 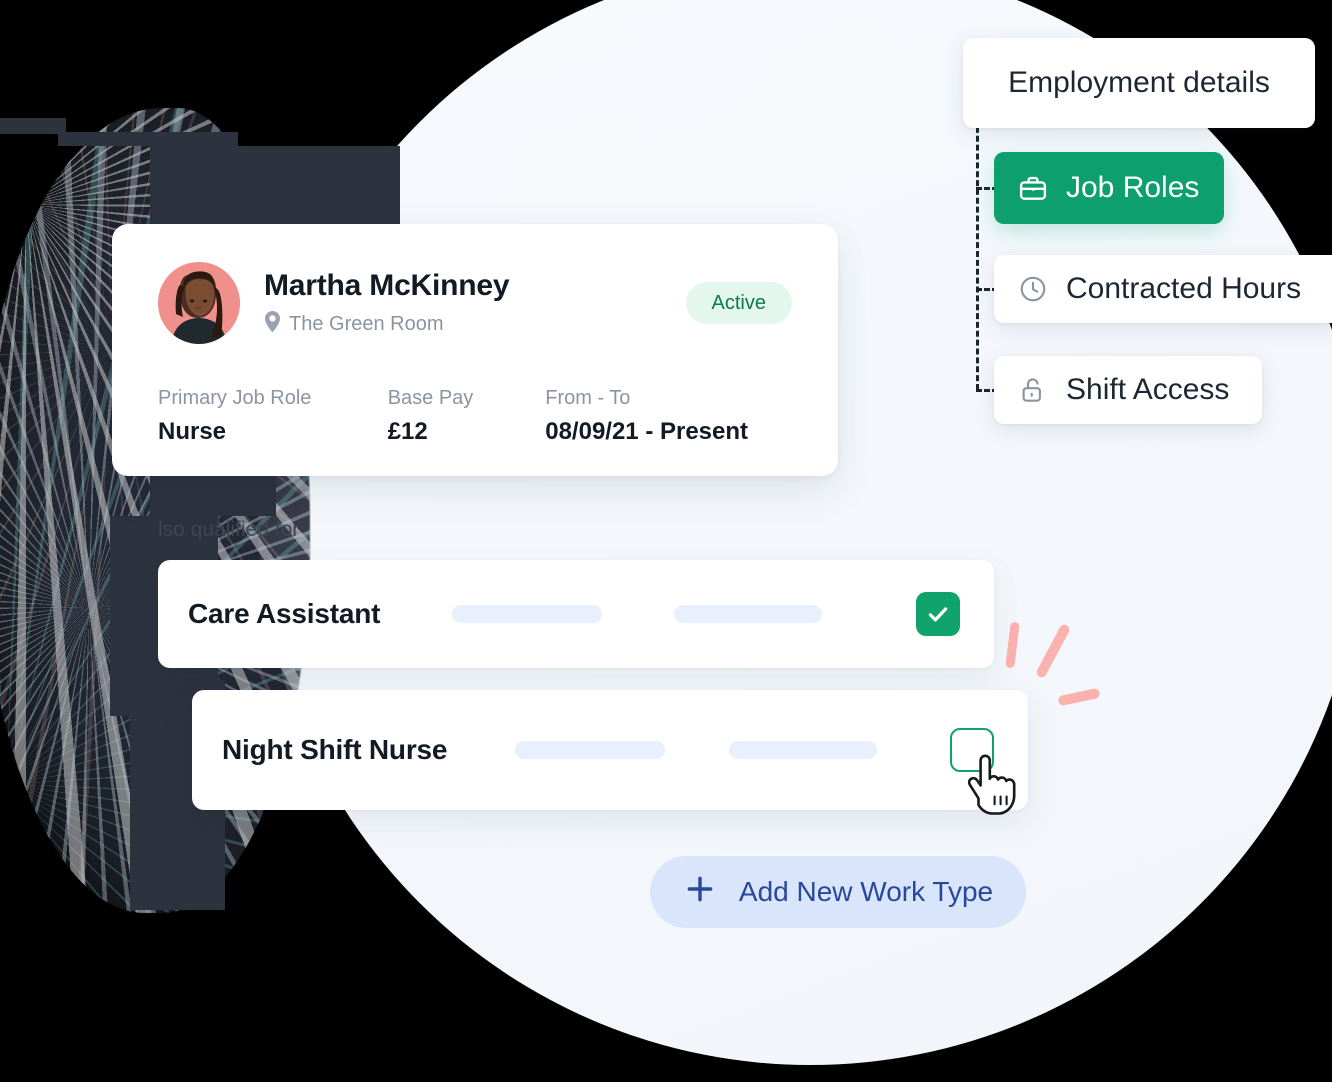 I want to click on work-type-name: Night Shift Nurse, so click(x=335, y=749).